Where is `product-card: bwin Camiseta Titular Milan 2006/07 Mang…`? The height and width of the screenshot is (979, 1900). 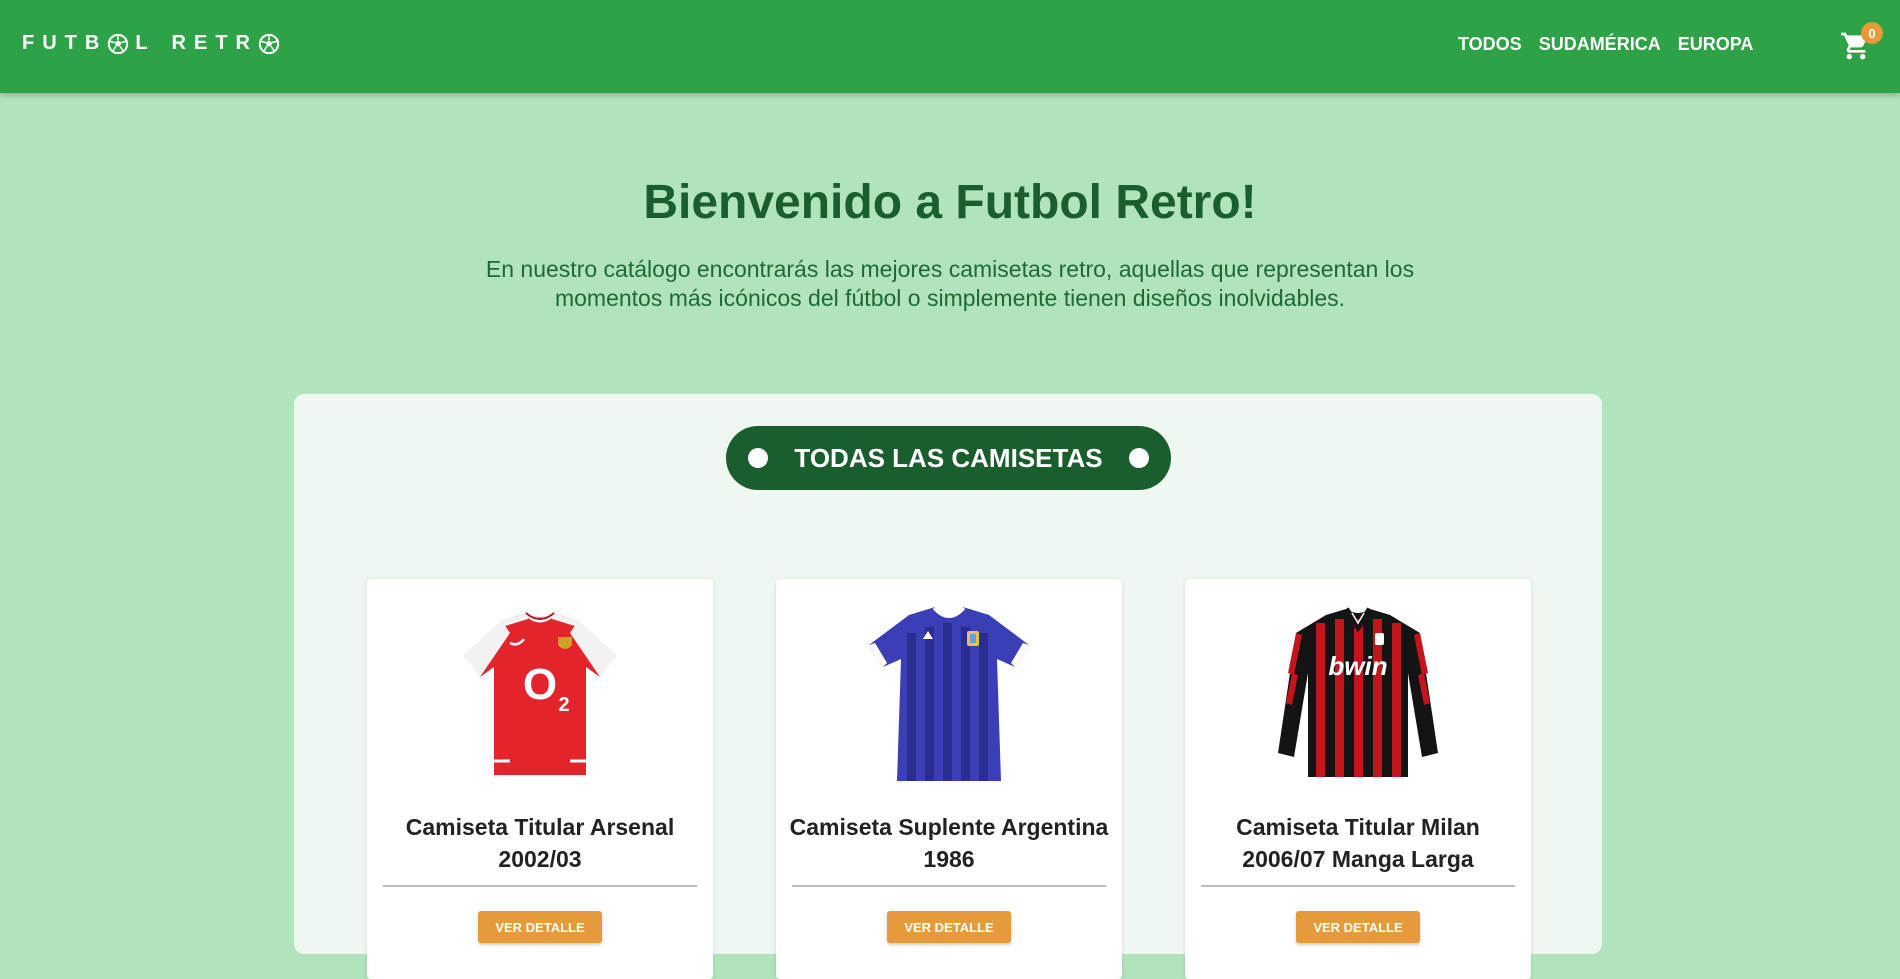
product-card: bwin Camiseta Titular Milan 2006/07 Mang… is located at coordinates (1358, 779).